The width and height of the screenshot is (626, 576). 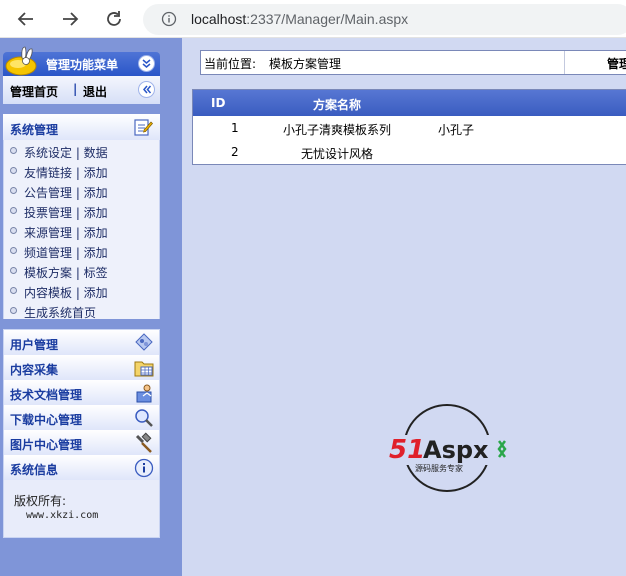 I want to click on back-button, so click(x=26, y=19).